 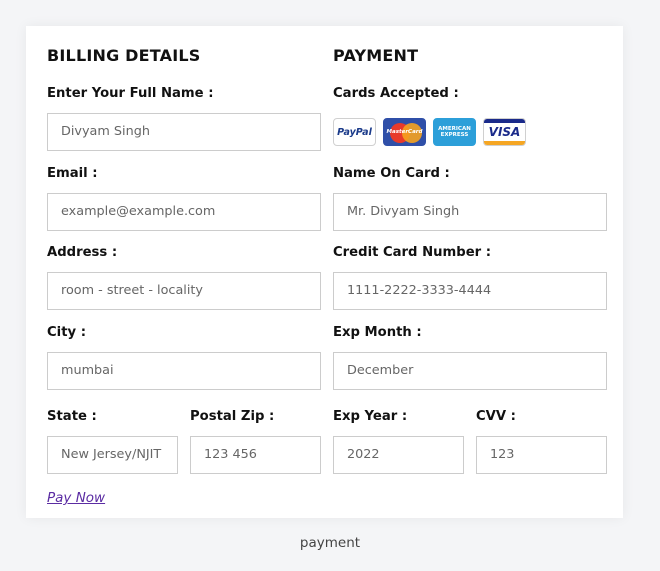 I want to click on accepted-cards: PayPal MasterCard AMERICAN EXPRESS VISA, so click(x=429, y=133).